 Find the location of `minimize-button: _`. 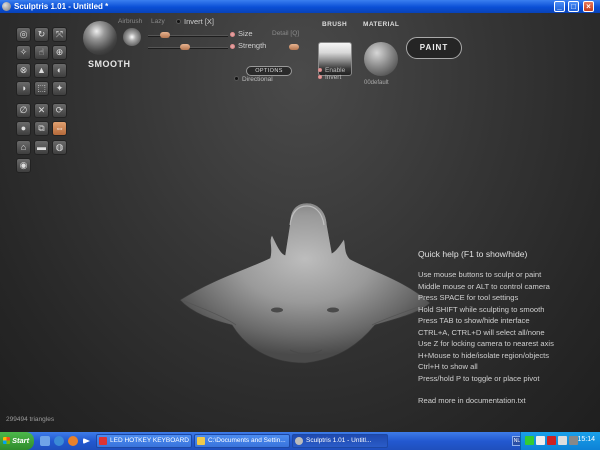

minimize-button: _ is located at coordinates (559, 6).